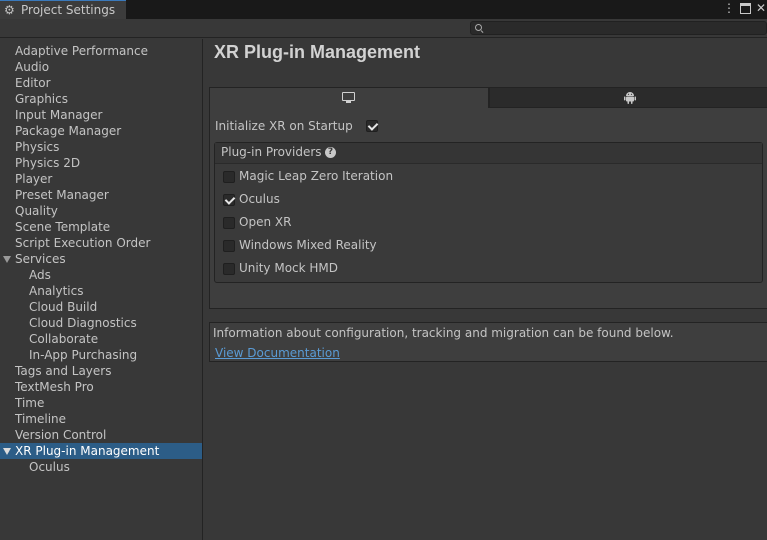  Describe the element at coordinates (101, 211) in the screenshot. I see `sidebar-item: Quality` at that location.